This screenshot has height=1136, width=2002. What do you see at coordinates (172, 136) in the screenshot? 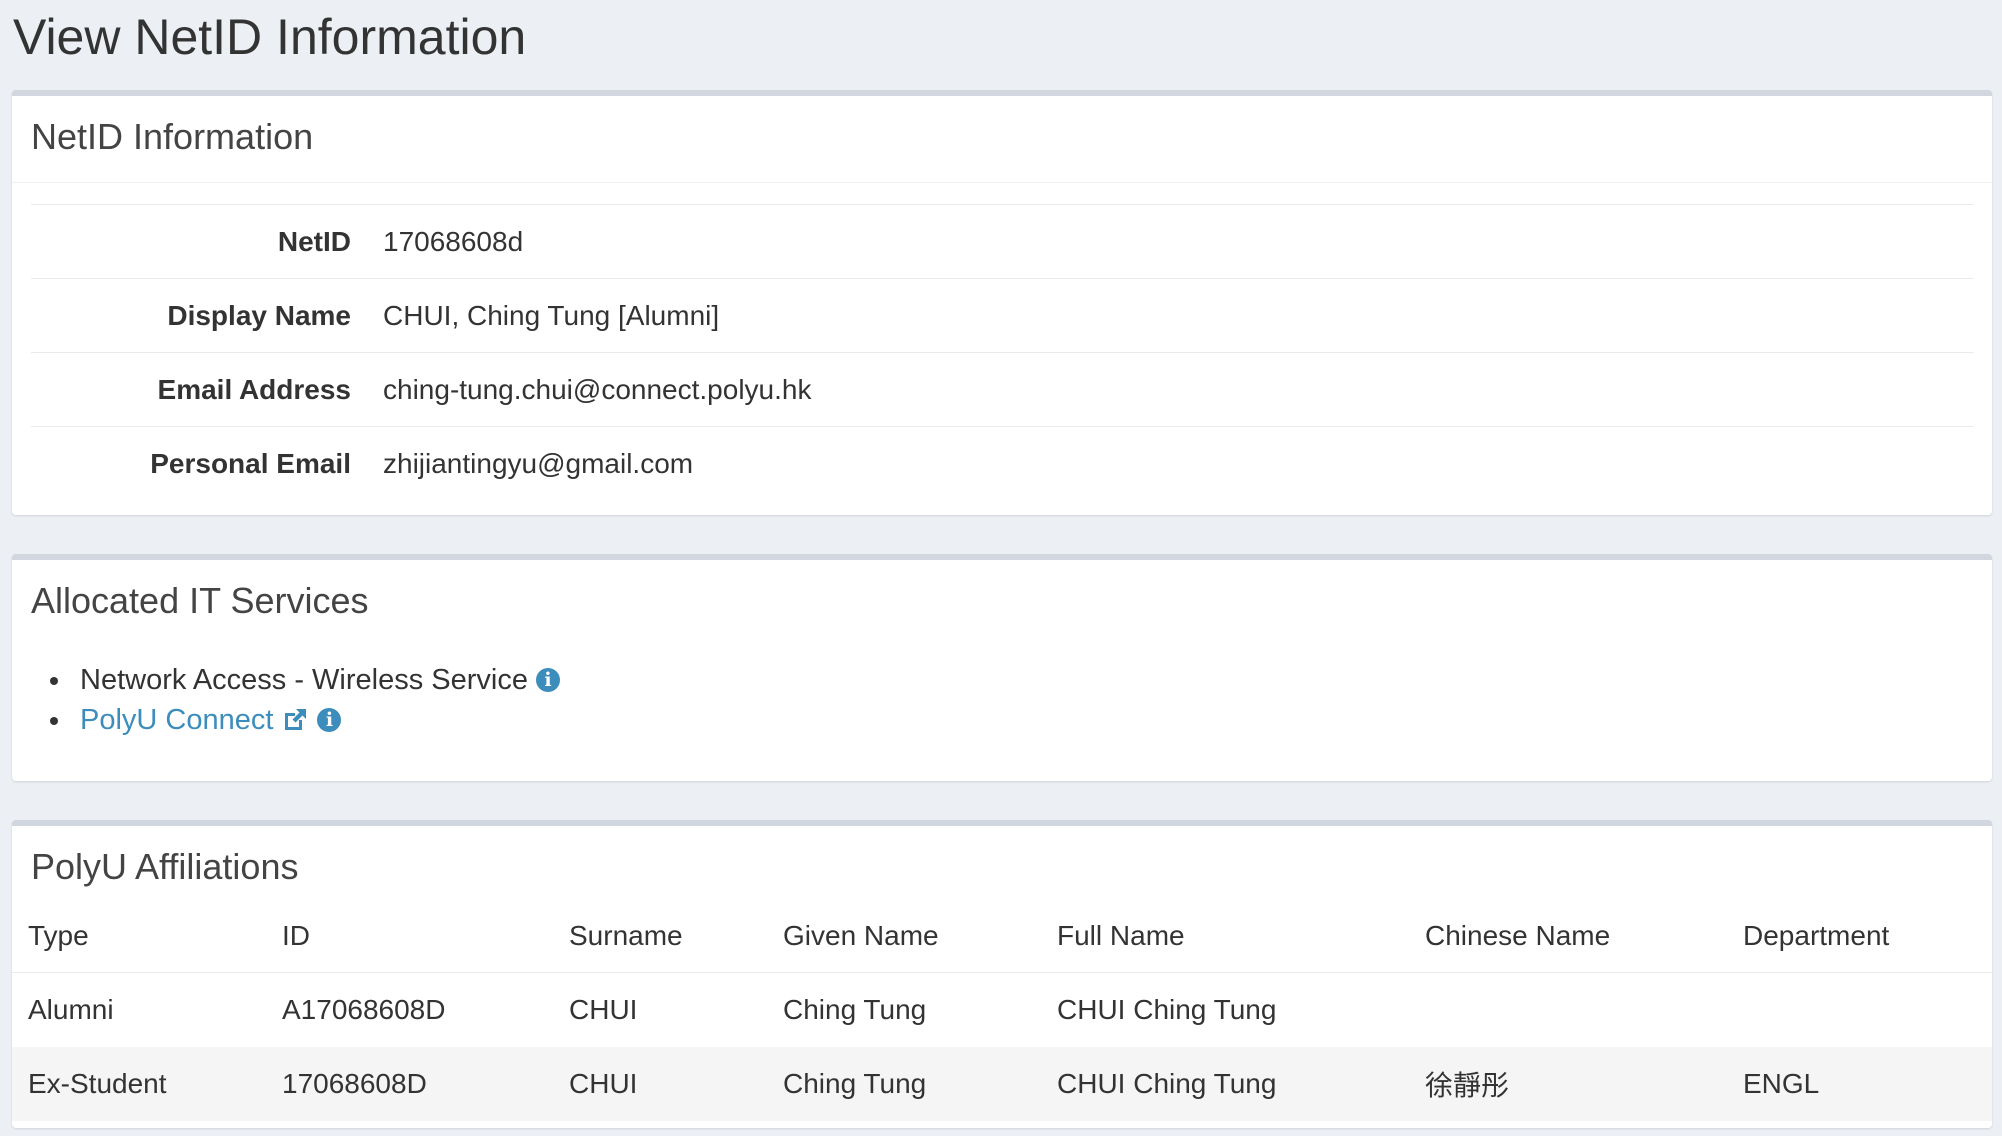
I see `panel-title: NetID Information` at bounding box center [172, 136].